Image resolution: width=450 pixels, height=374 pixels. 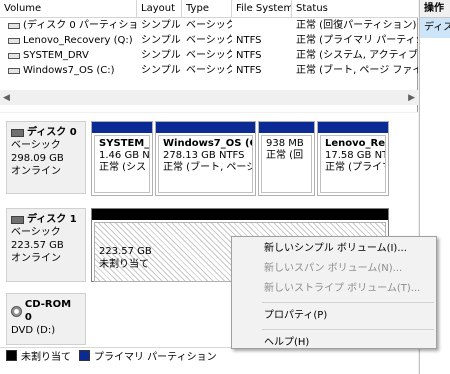 I want to click on partition-title: Windows7_OS (C:), so click(x=207, y=143).